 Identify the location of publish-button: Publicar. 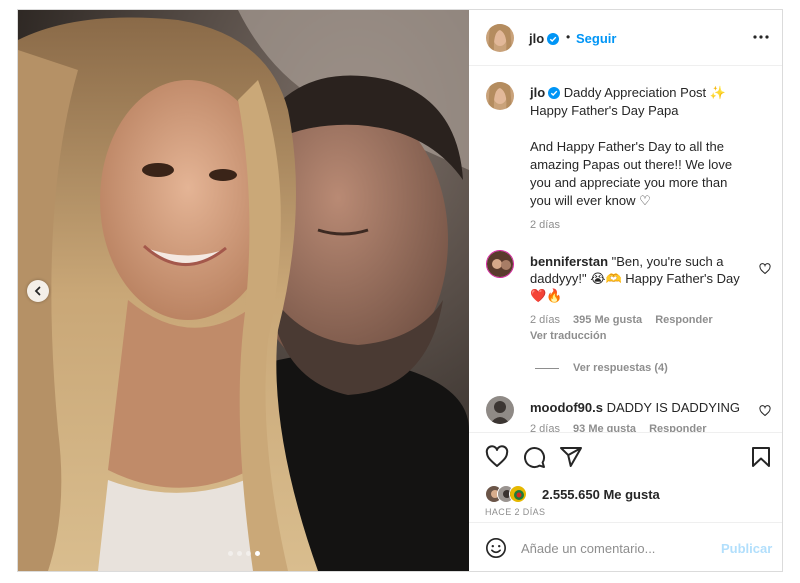
(746, 548).